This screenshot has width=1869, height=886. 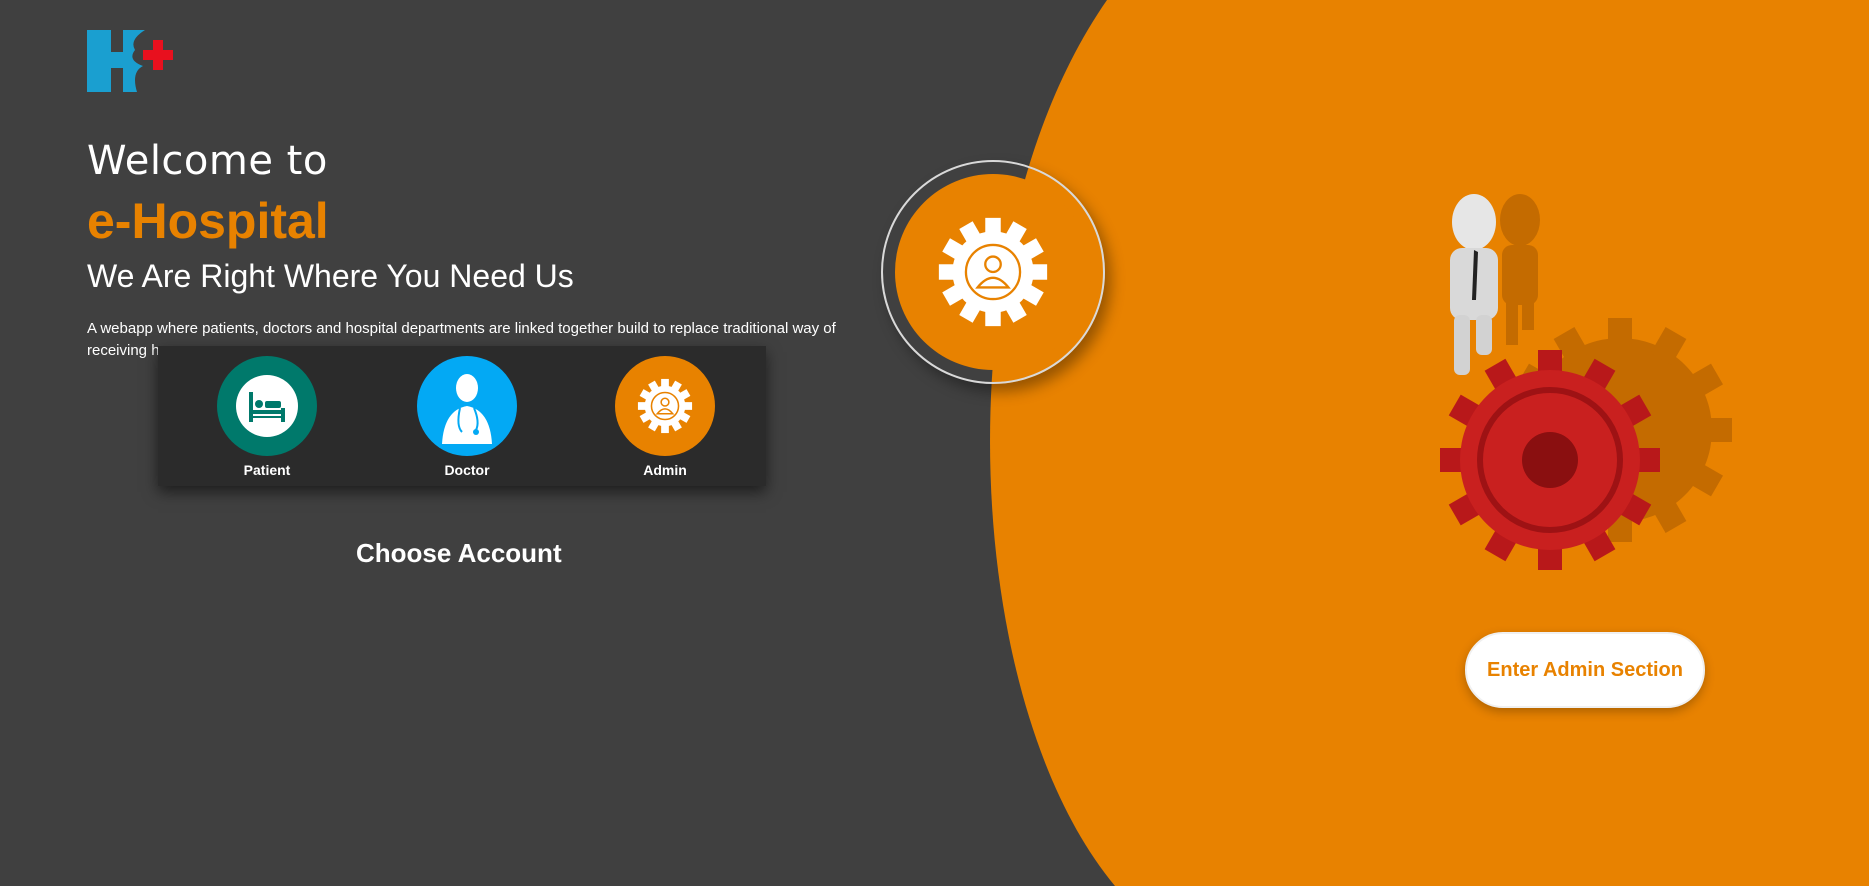 I want to click on gear-figure-illustration, so click(x=1586, y=382).